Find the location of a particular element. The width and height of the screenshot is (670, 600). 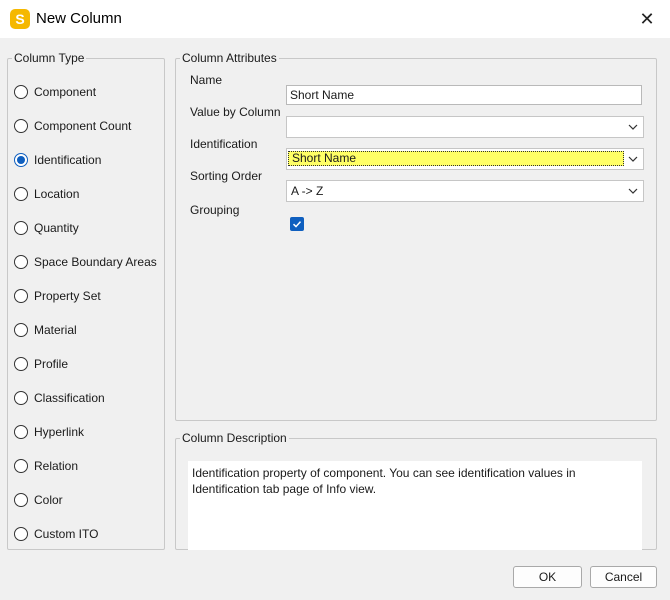

grouping-checkbox is located at coordinates (297, 224).